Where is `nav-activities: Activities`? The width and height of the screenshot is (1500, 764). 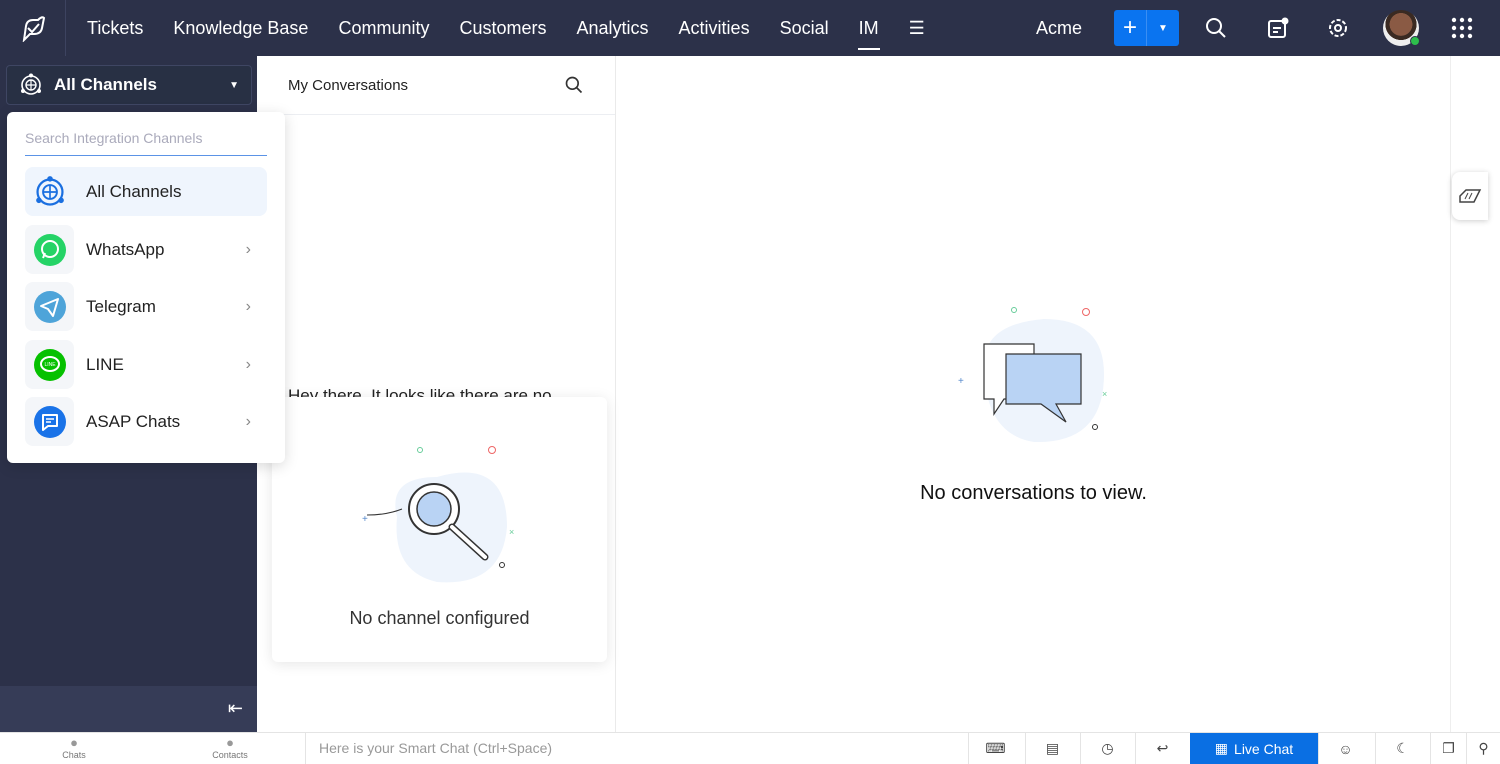
nav-activities: Activities is located at coordinates (714, 28).